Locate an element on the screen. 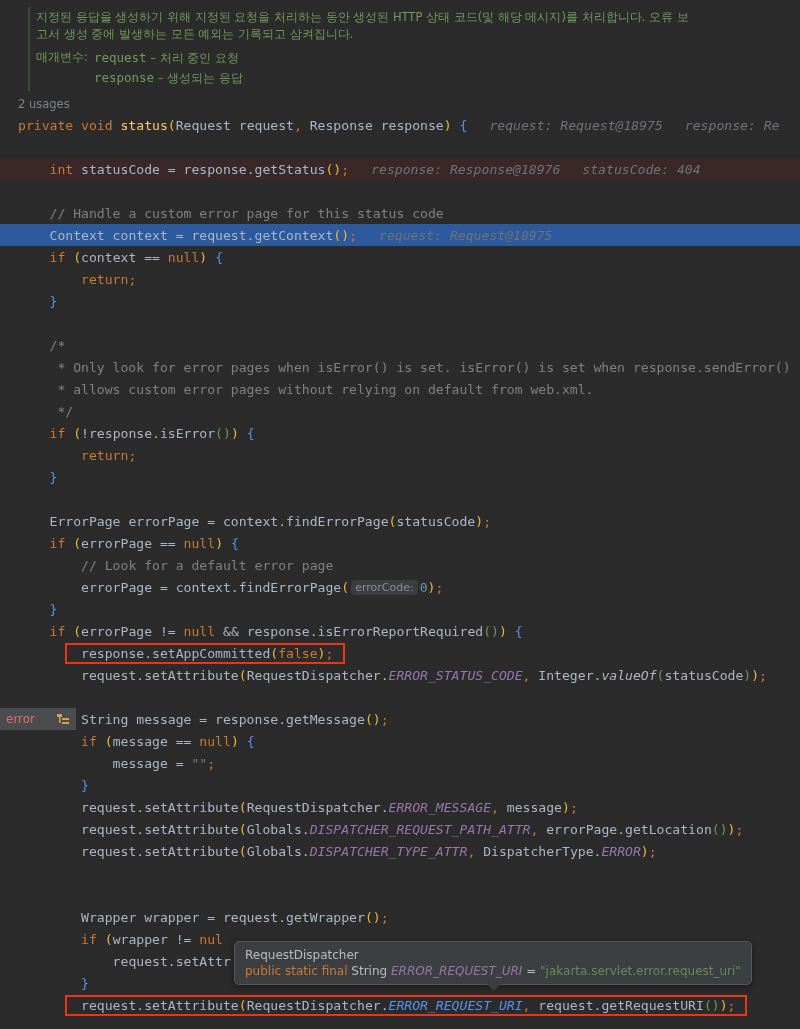  code-text: ErrorPage errorPage = context.findErrorPage(statusCode); is located at coordinates (270, 521).